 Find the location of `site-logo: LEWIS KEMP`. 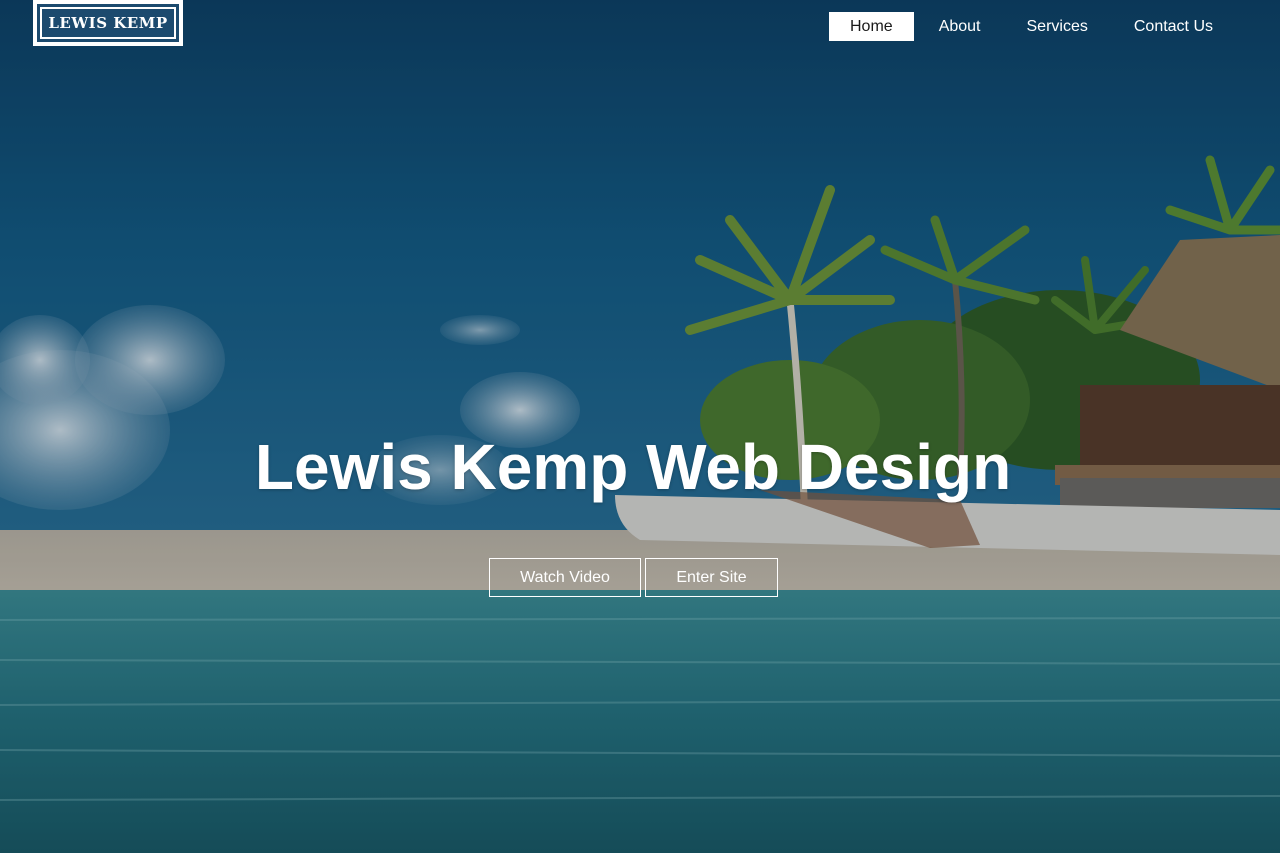

site-logo: LEWIS KEMP is located at coordinates (108, 23).